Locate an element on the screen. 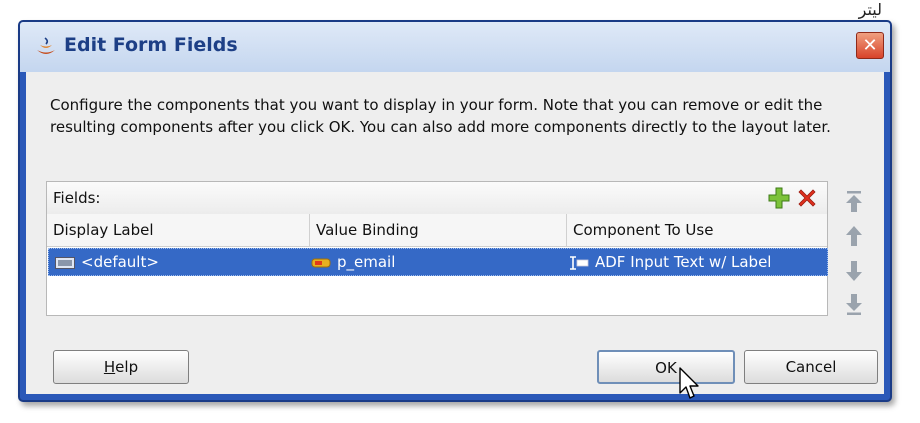  cancel-button: Cancel is located at coordinates (811, 367).